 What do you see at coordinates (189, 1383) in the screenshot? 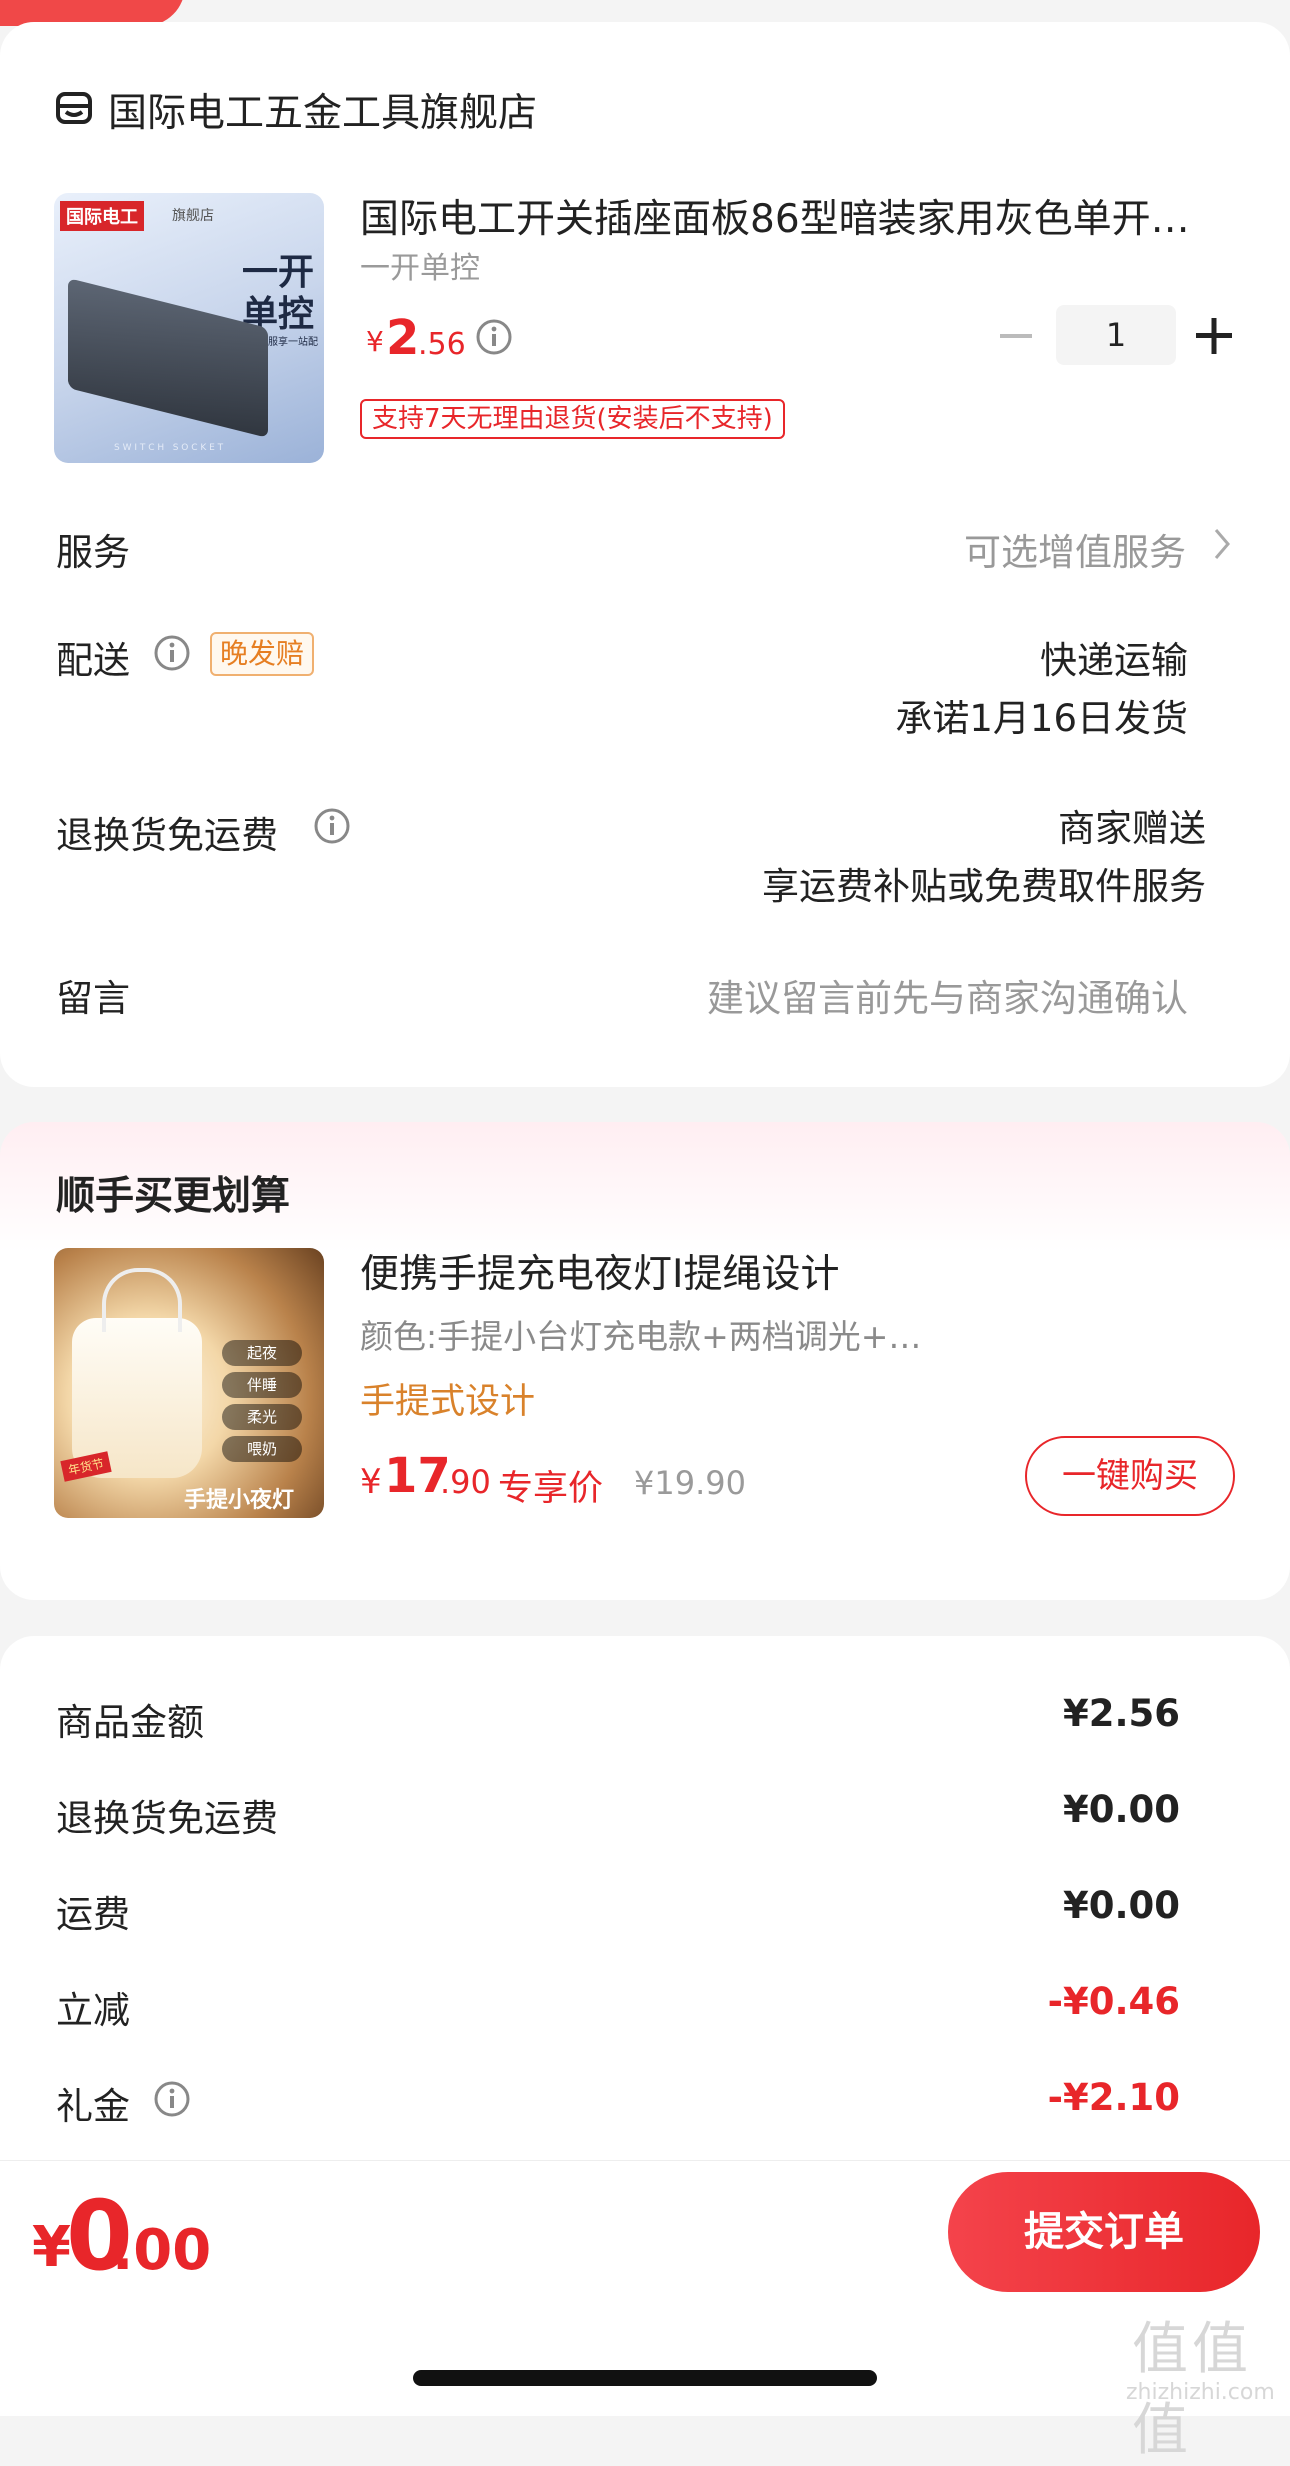
I see `upsell-product-image: 起夜 伴睡 柔光 喂奶 年货节 手提小夜灯` at bounding box center [189, 1383].